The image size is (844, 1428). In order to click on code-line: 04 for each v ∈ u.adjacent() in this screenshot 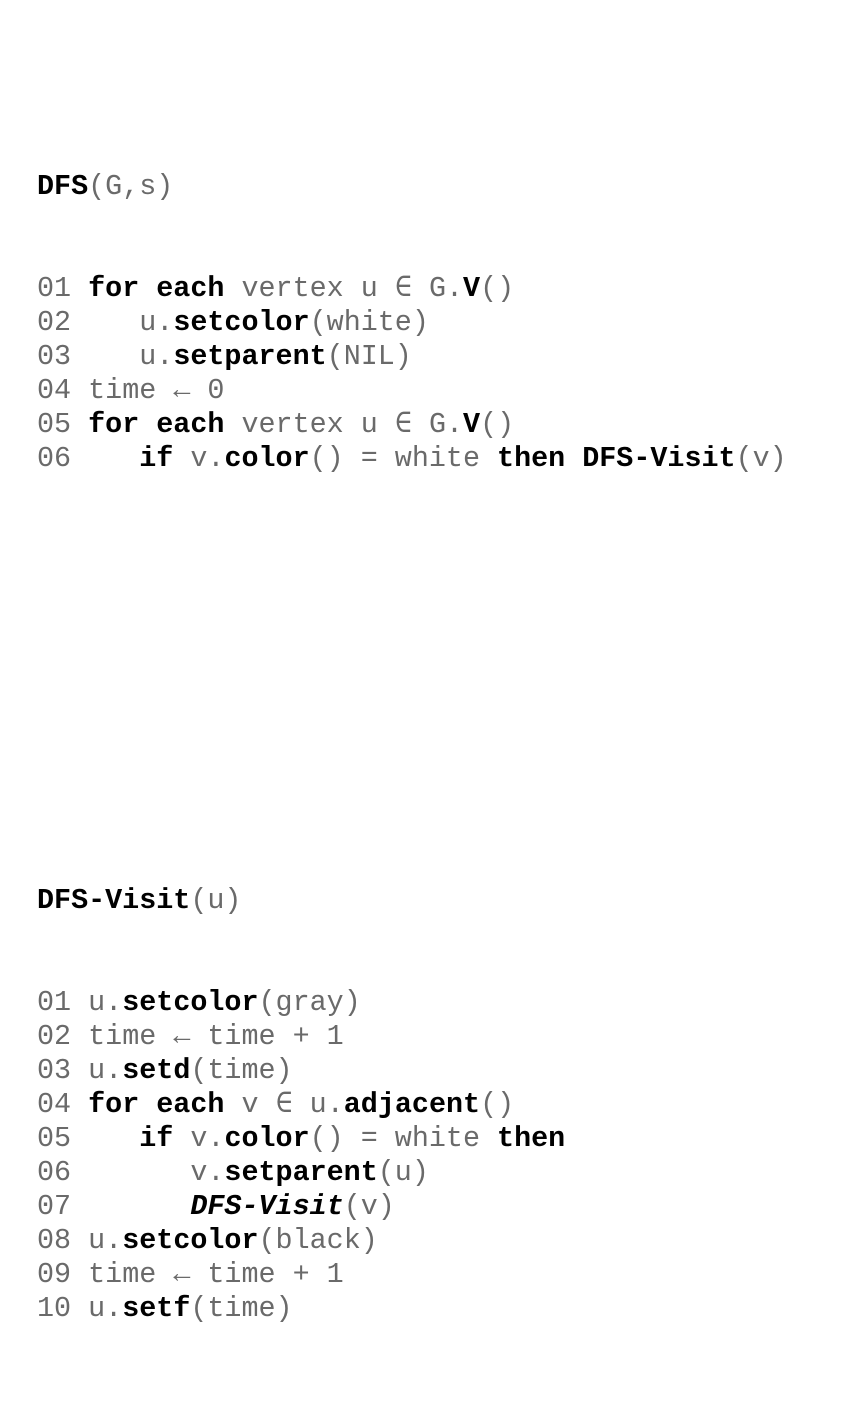, I will do `click(412, 1105)`.